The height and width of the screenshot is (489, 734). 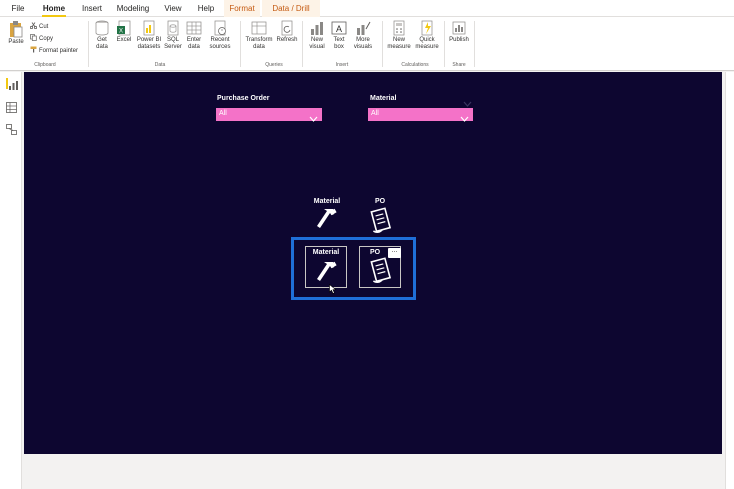 I want to click on material-value: All, so click(x=375, y=113).